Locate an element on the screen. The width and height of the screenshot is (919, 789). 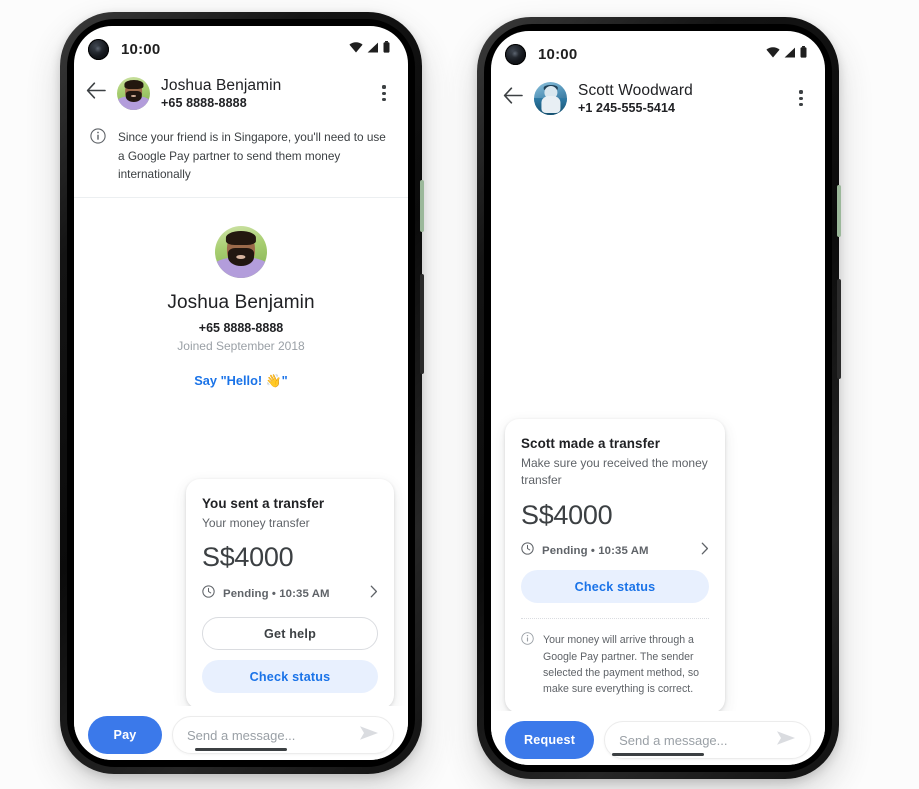
contact-phone: +65 8888-8888 is located at coordinates (204, 103).